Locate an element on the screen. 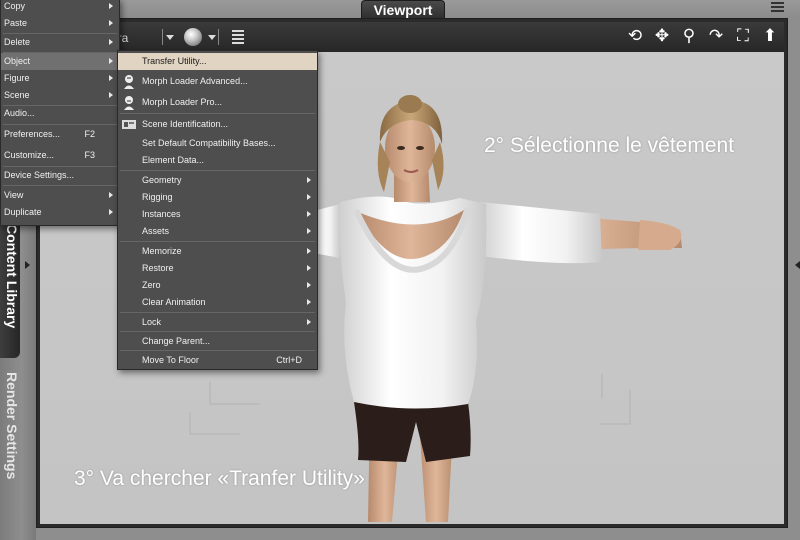  menu-item-label: Delete is located at coordinates (17, 42).